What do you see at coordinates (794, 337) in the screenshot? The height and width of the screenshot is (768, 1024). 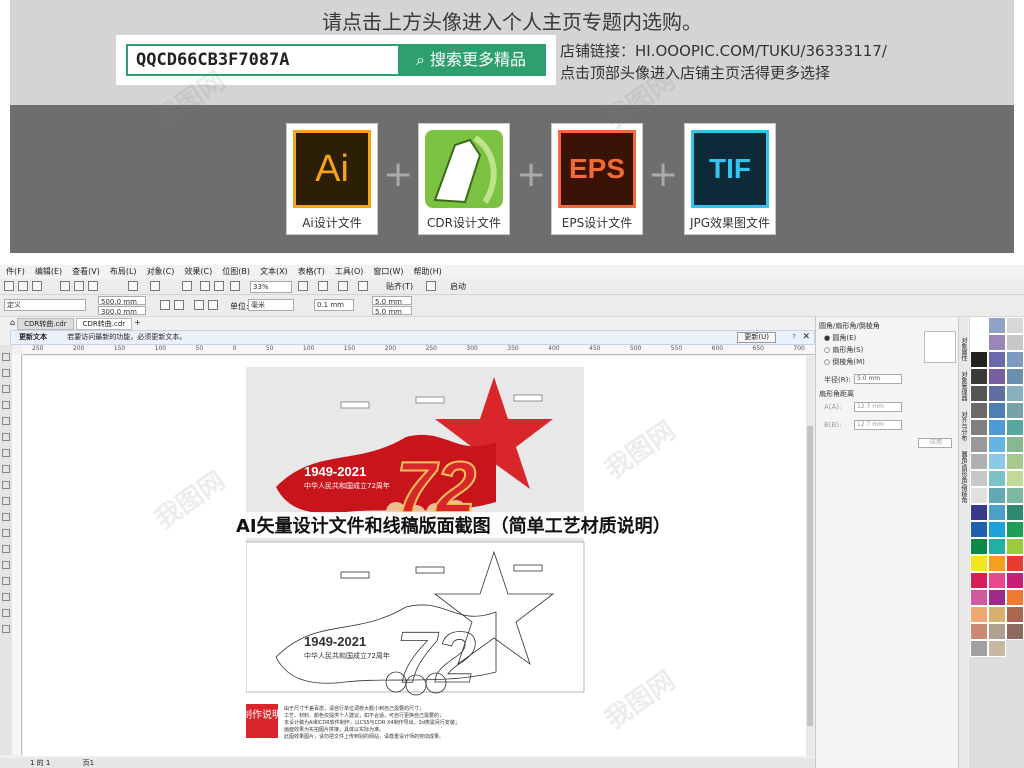 I see `help-icon: ?` at bounding box center [794, 337].